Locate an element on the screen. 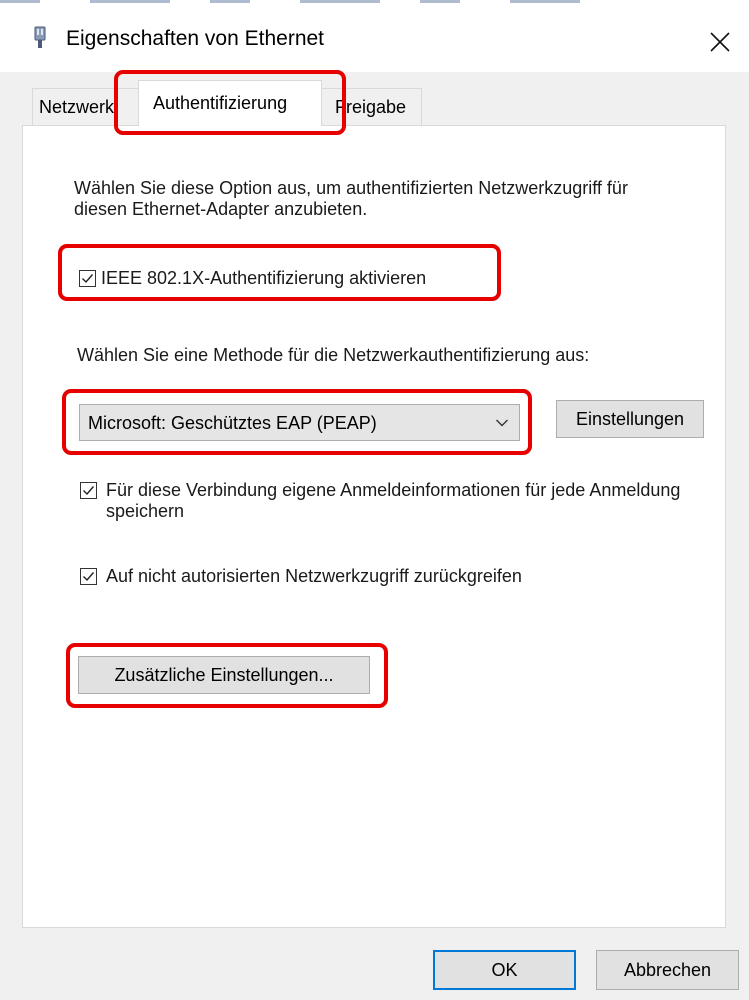 The width and height of the screenshot is (749, 1000). tab-authentifizierung-label: Authentifizierung is located at coordinates (220, 103).